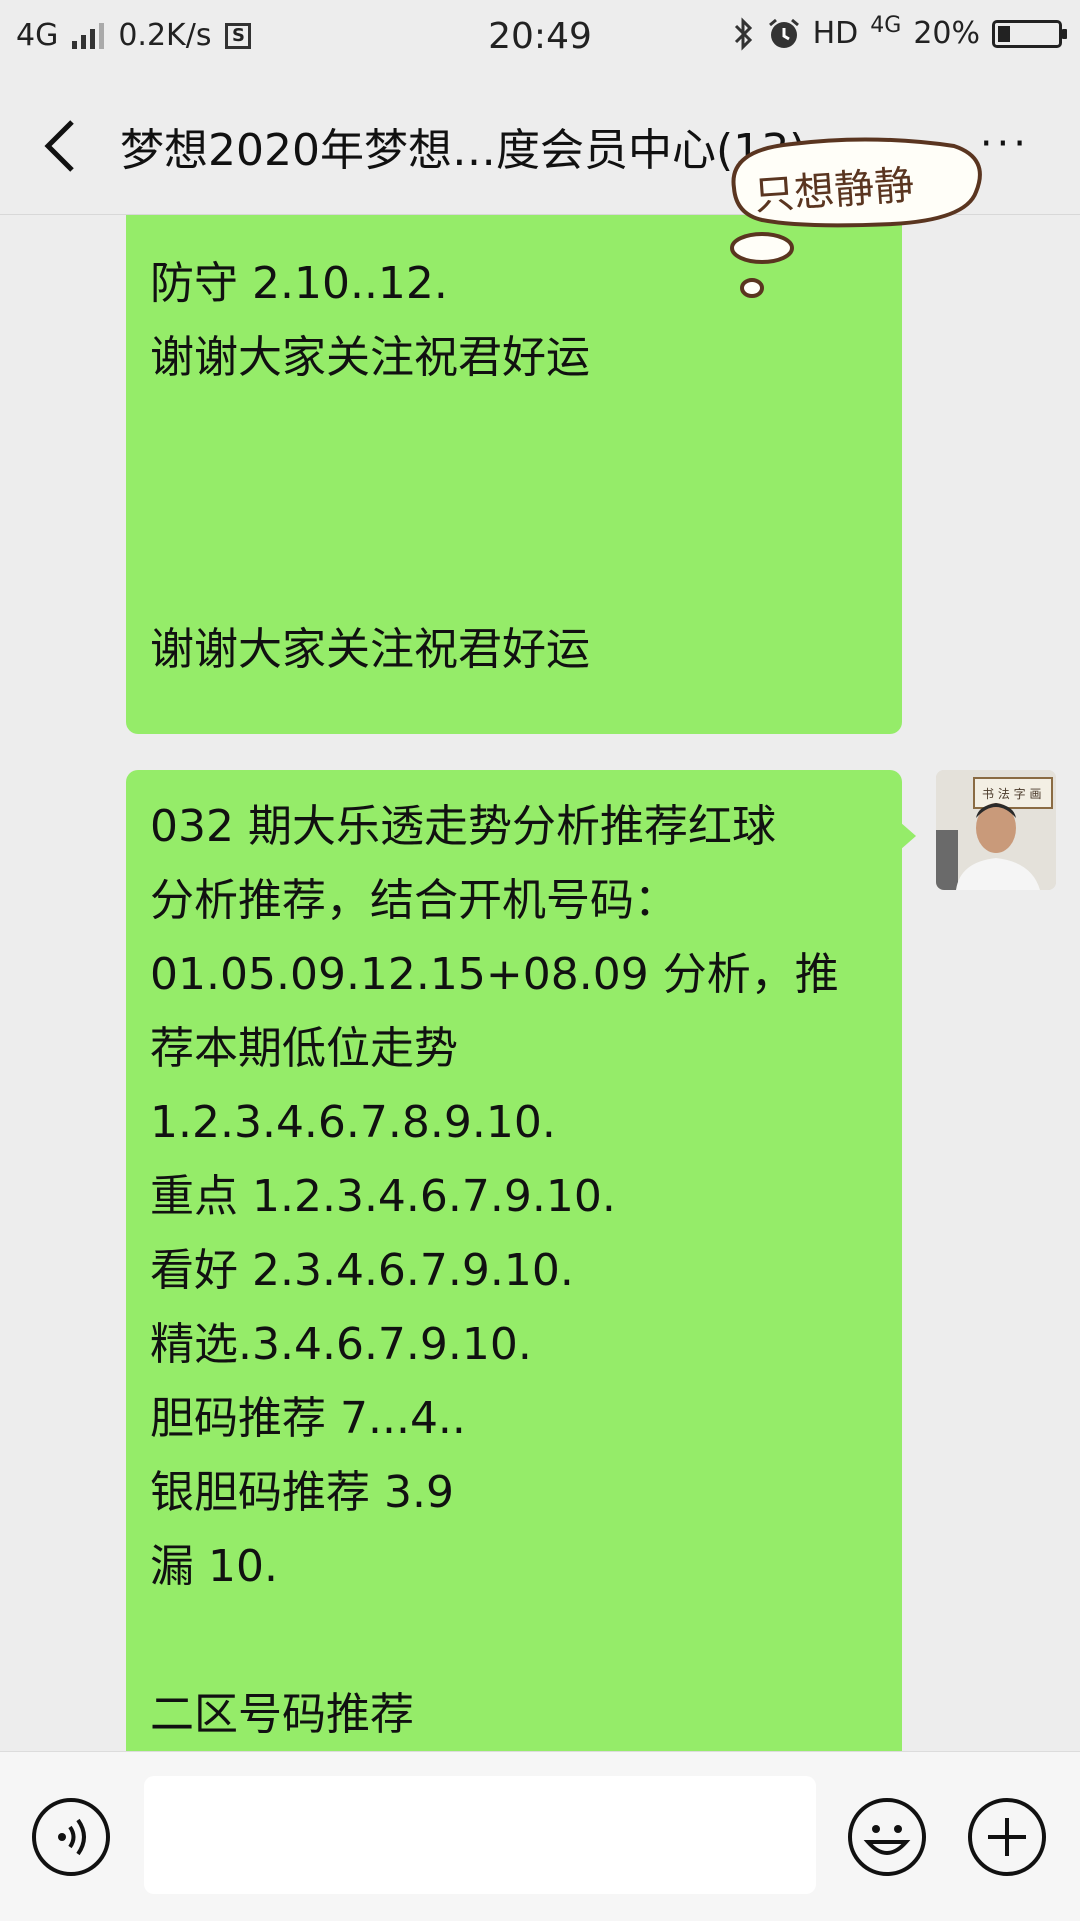 The height and width of the screenshot is (1921, 1080). Describe the element at coordinates (494, 974) in the screenshot. I see `message-line: 01.05.09.12.15+08.09 分析，推` at that location.